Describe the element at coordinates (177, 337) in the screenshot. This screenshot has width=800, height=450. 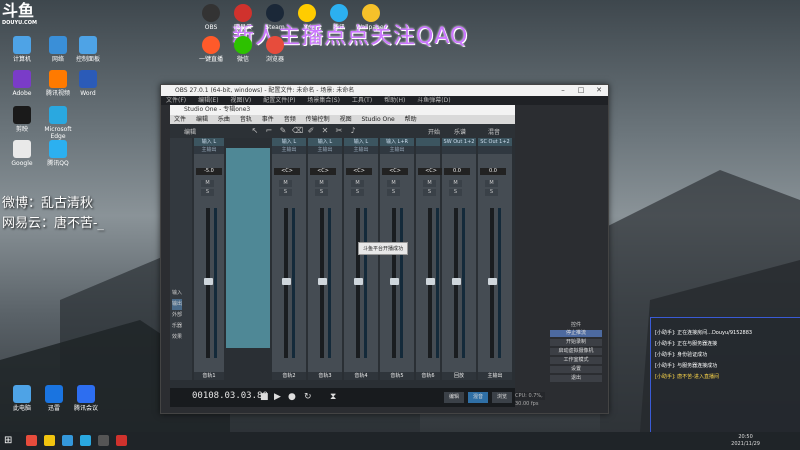
I see `side-panel-effects: 效果` at that location.